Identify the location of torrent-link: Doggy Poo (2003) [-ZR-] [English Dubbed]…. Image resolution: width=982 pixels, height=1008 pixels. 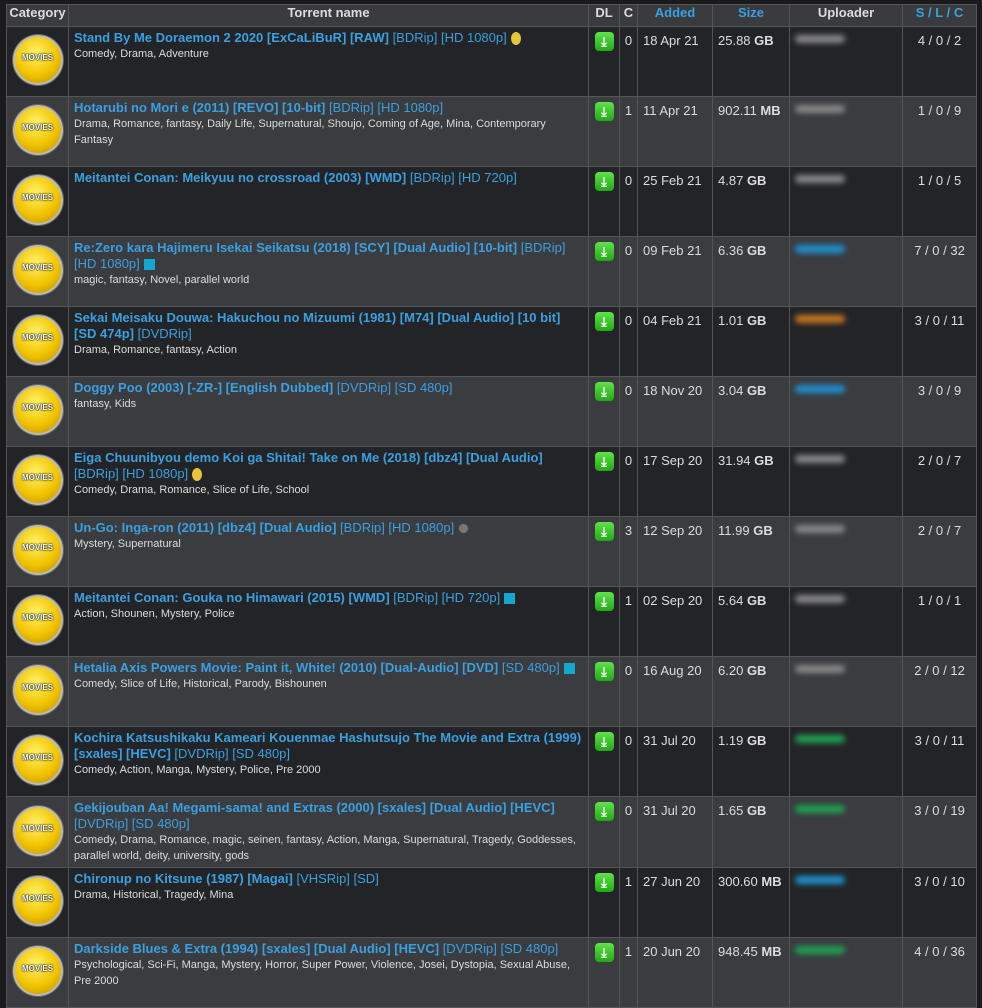
(263, 387).